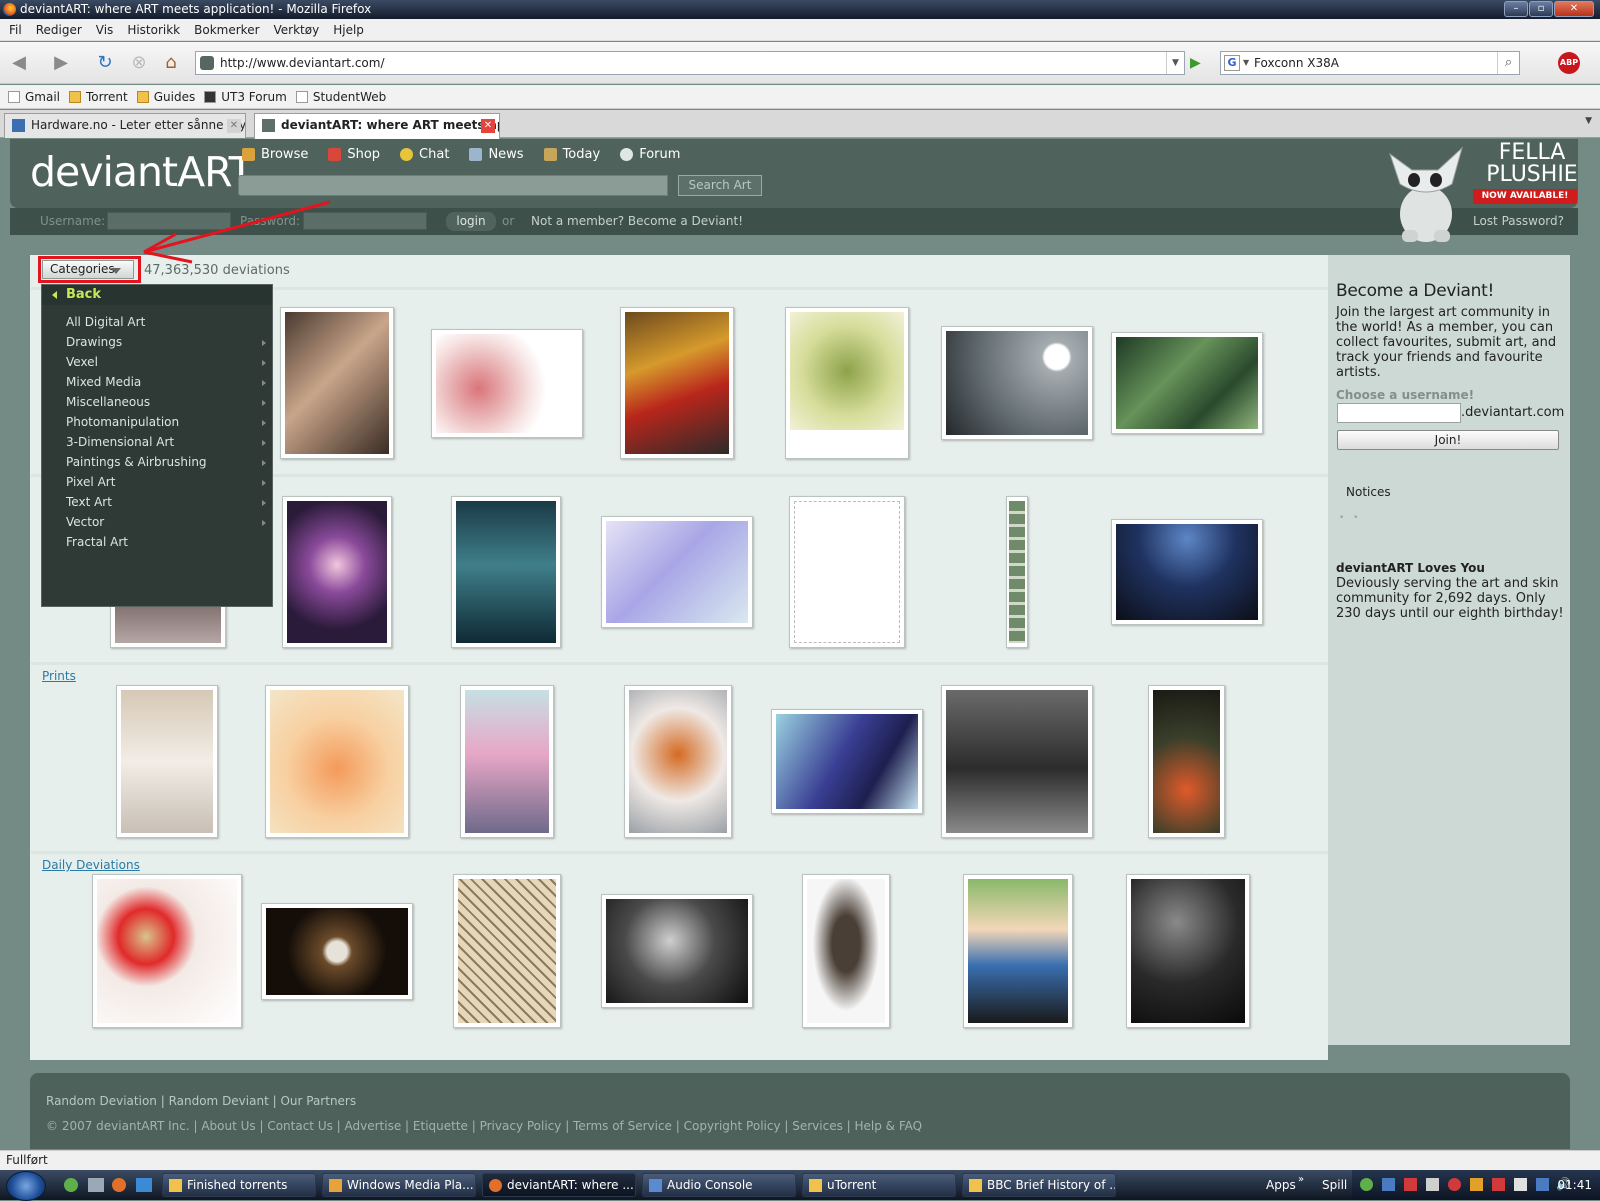 This screenshot has height=1201, width=1600. Describe the element at coordinates (571, 154) in the screenshot. I see `nav-today: Today` at that location.